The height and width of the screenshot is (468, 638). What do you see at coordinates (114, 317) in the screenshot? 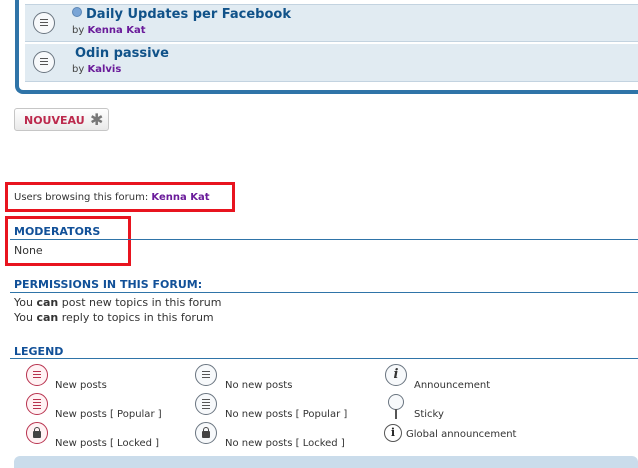
I see `permission-line: You can reply to topics in this forum` at bounding box center [114, 317].